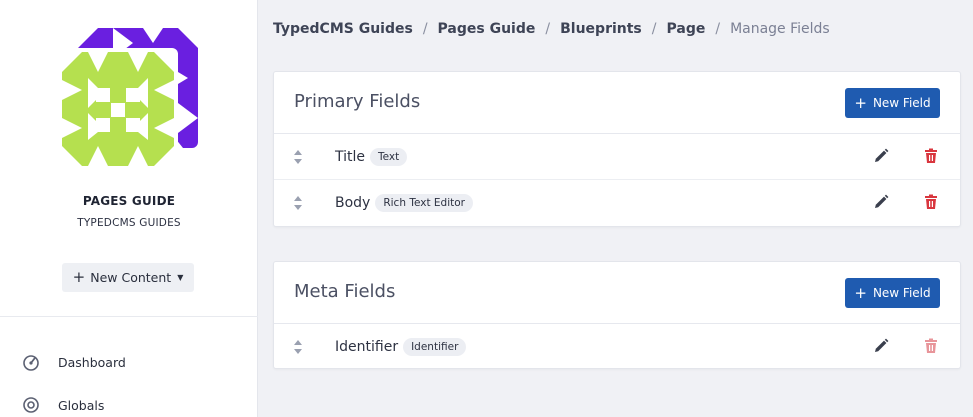 Image resolution: width=973 pixels, height=417 pixels. I want to click on breadcrumb-item: Blueprints, so click(601, 29).